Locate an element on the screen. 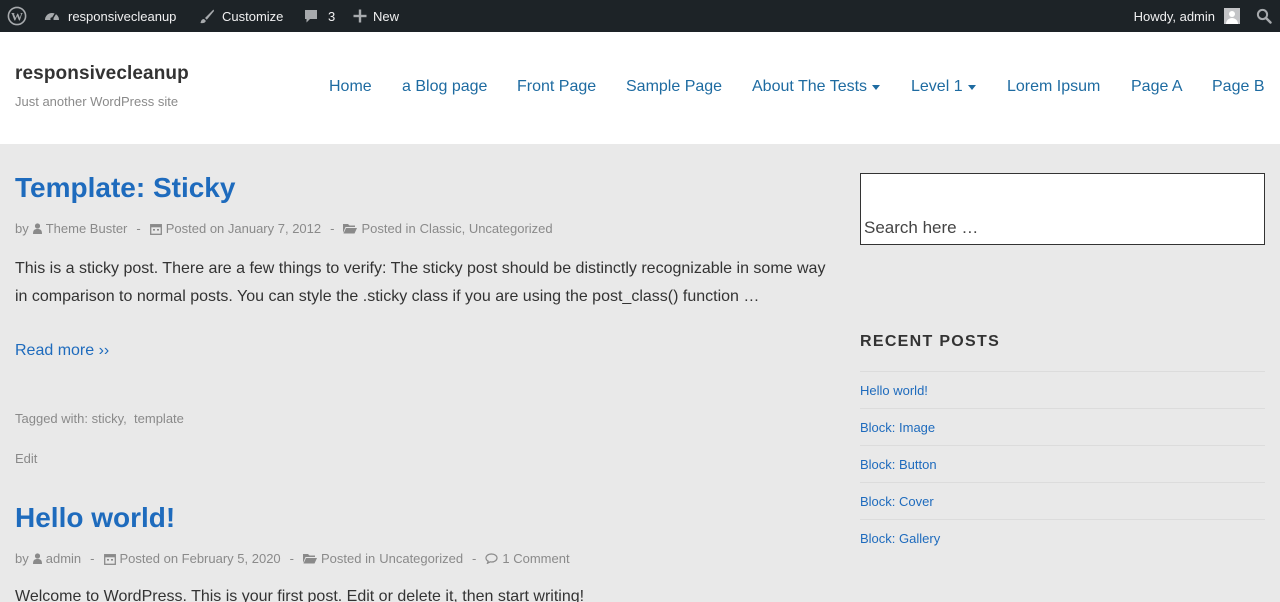 This screenshot has width=1280, height=602. nav-label: Page A is located at coordinates (1157, 86).